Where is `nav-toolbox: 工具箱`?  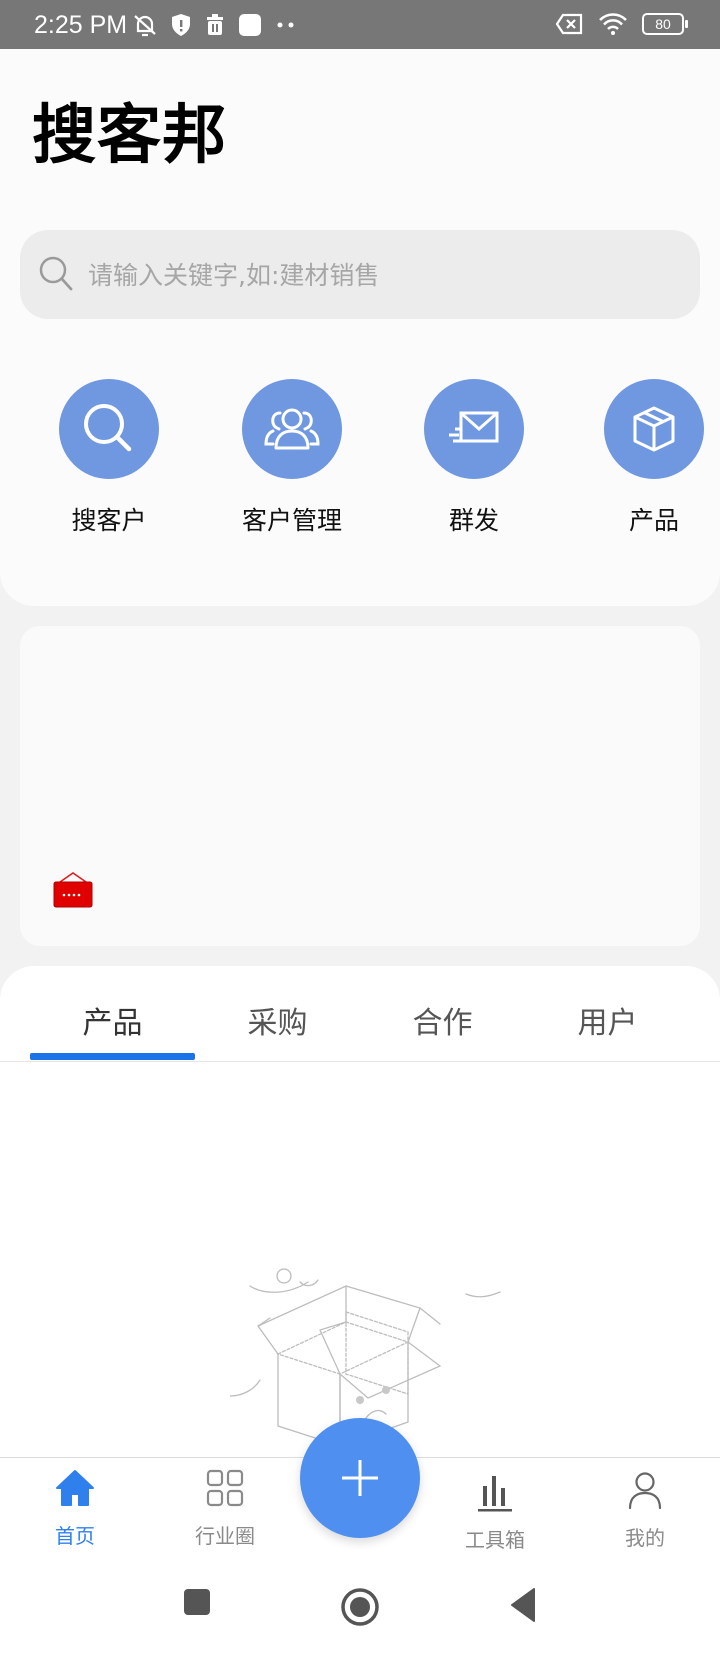 nav-toolbox: 工具箱 is located at coordinates (495, 1511).